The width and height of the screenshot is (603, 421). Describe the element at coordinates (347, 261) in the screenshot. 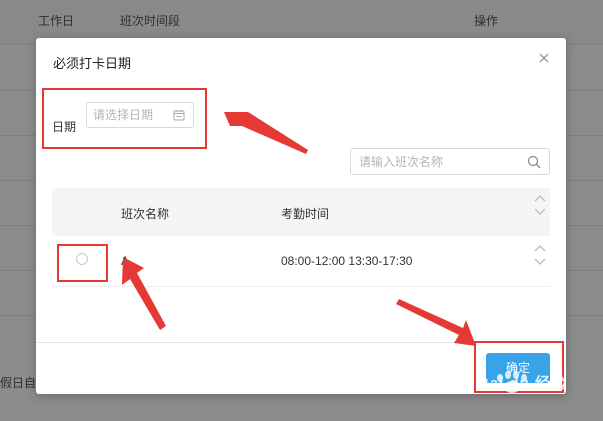

I see `attendance-time-cell: 08:00-12:00 13:30-17:30` at that location.